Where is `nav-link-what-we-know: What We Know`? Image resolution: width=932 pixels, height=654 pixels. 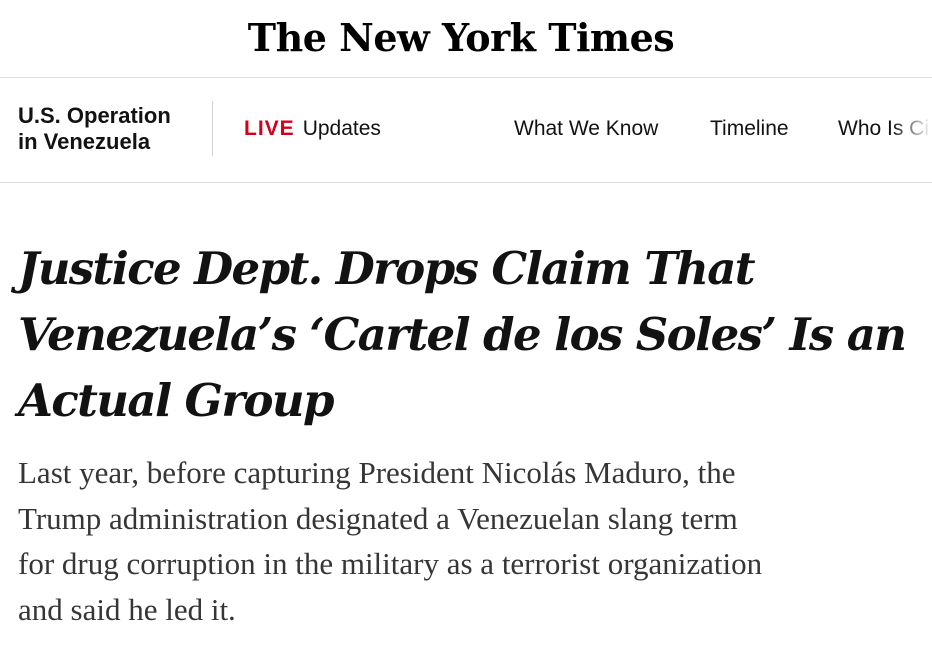
nav-link-what-we-know: What We Know is located at coordinates (586, 129).